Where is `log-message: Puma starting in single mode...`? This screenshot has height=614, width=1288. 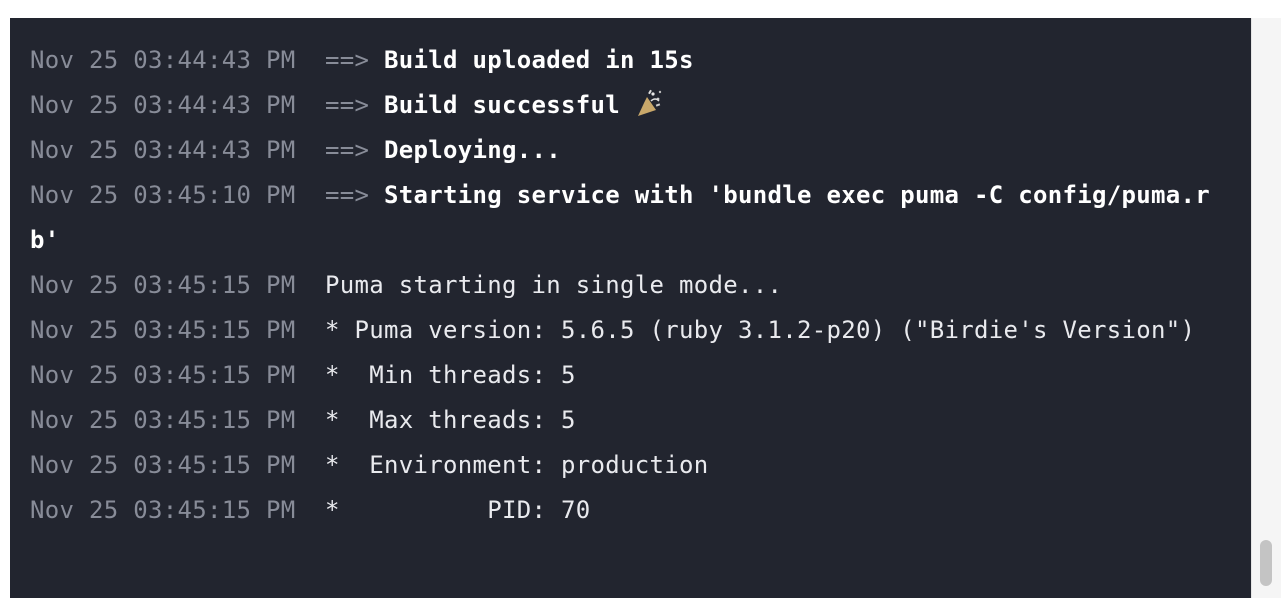
log-message: Puma starting in single mode... is located at coordinates (554, 285).